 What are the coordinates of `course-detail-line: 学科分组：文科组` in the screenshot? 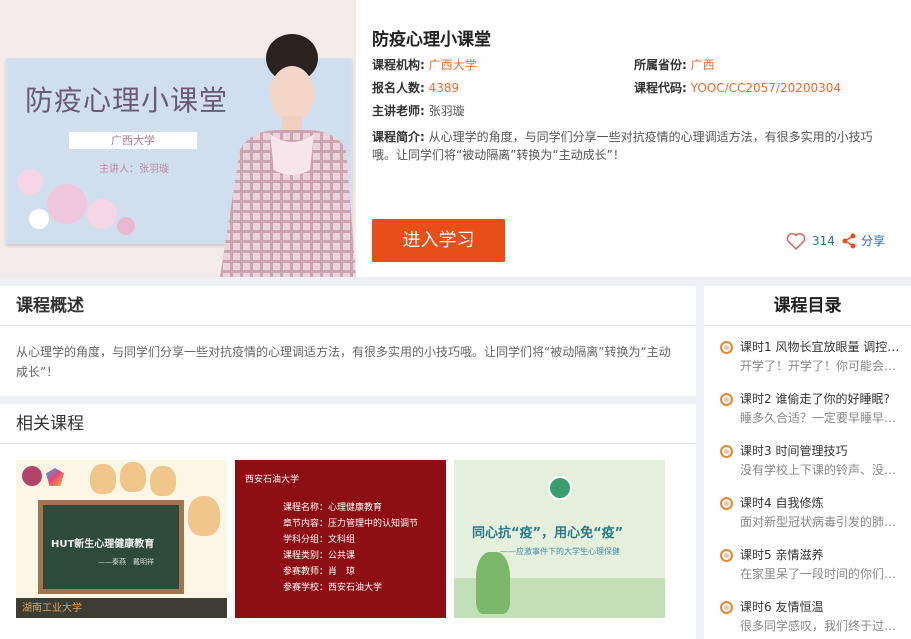 It's located at (319, 540).